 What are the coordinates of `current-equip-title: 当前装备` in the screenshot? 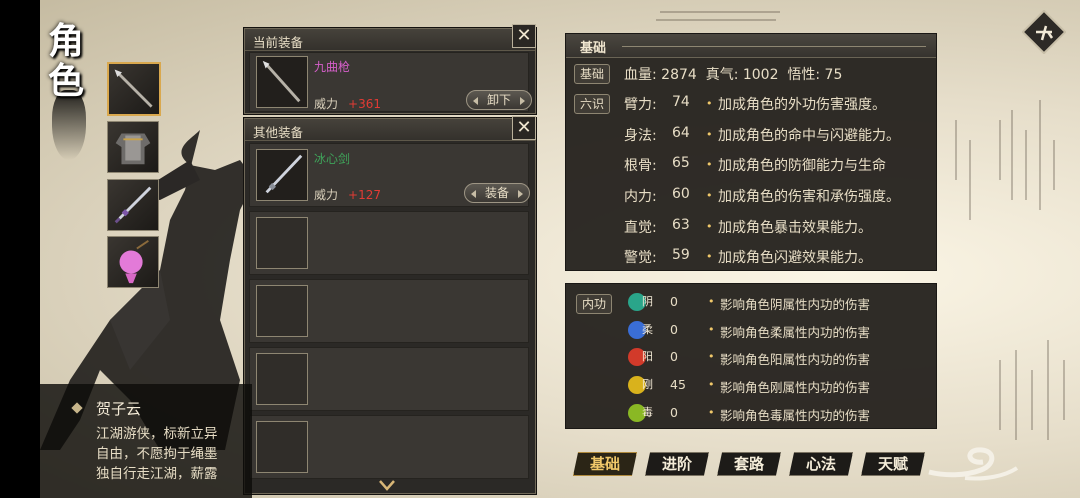 It's located at (278, 42).